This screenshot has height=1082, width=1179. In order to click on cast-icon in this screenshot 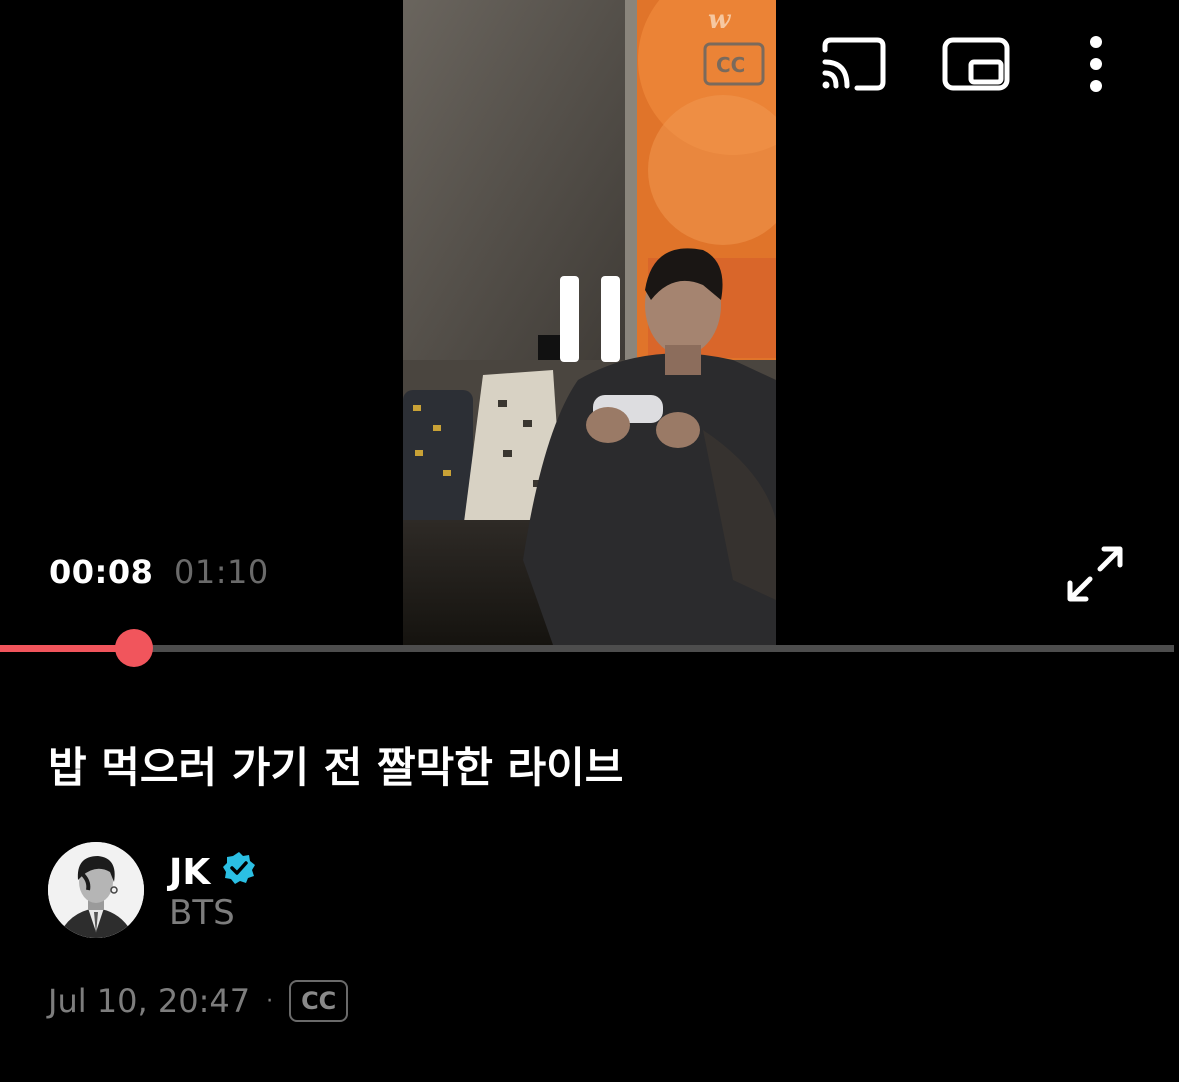, I will do `click(854, 64)`.